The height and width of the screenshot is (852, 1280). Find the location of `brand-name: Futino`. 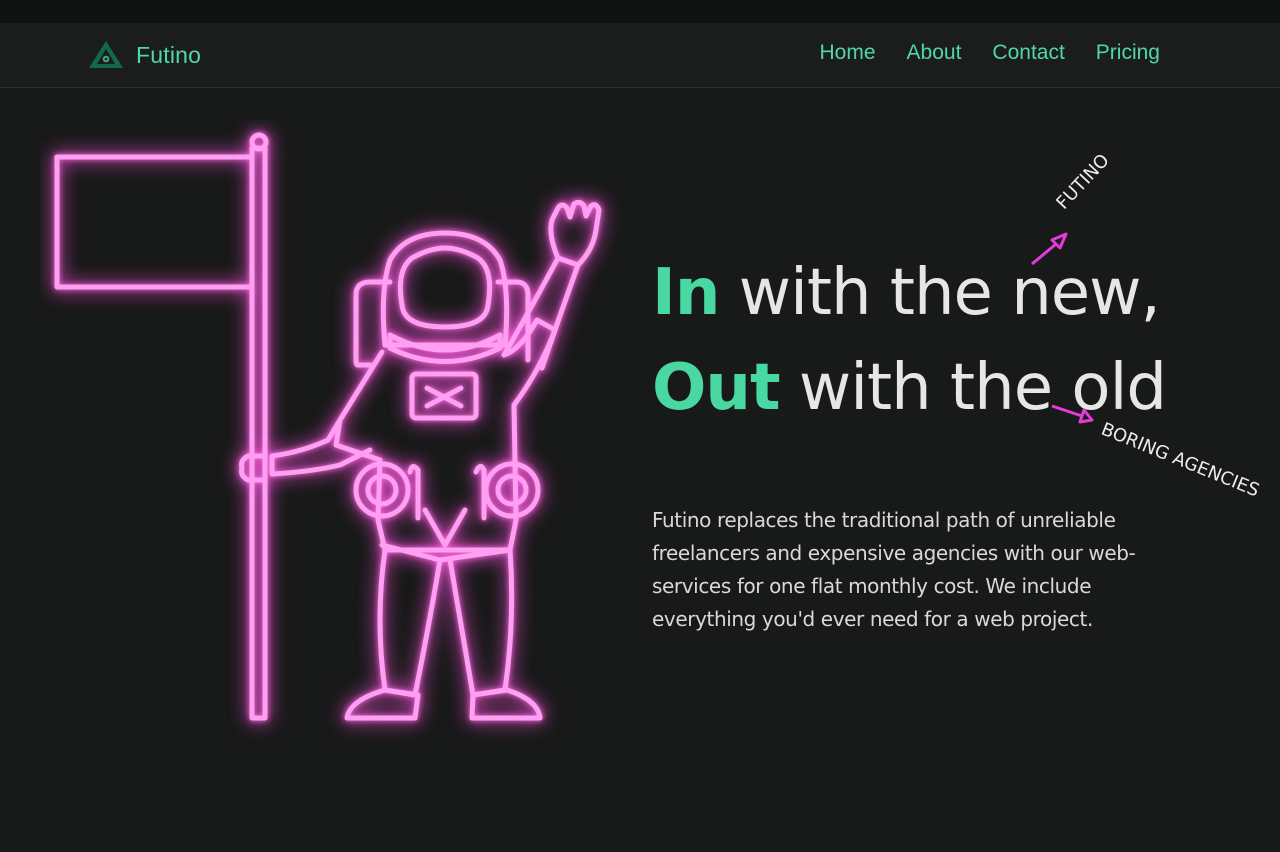

brand-name: Futino is located at coordinates (169, 54).